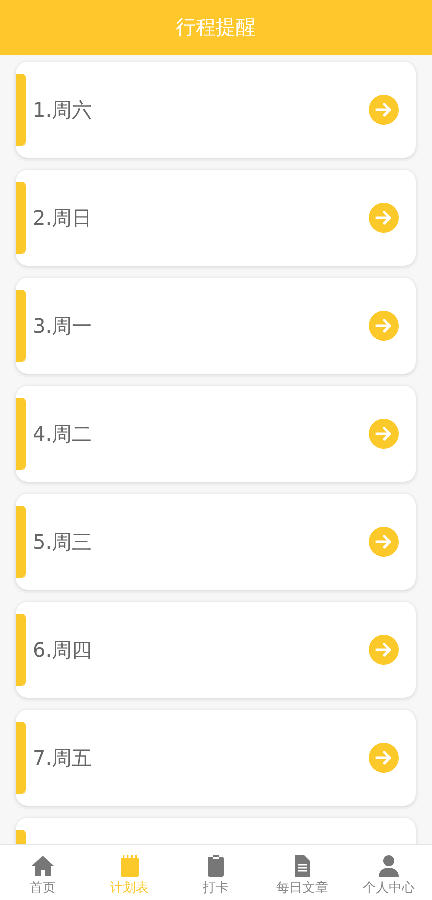  I want to click on schedule-card: 5.周三, so click(216, 542).